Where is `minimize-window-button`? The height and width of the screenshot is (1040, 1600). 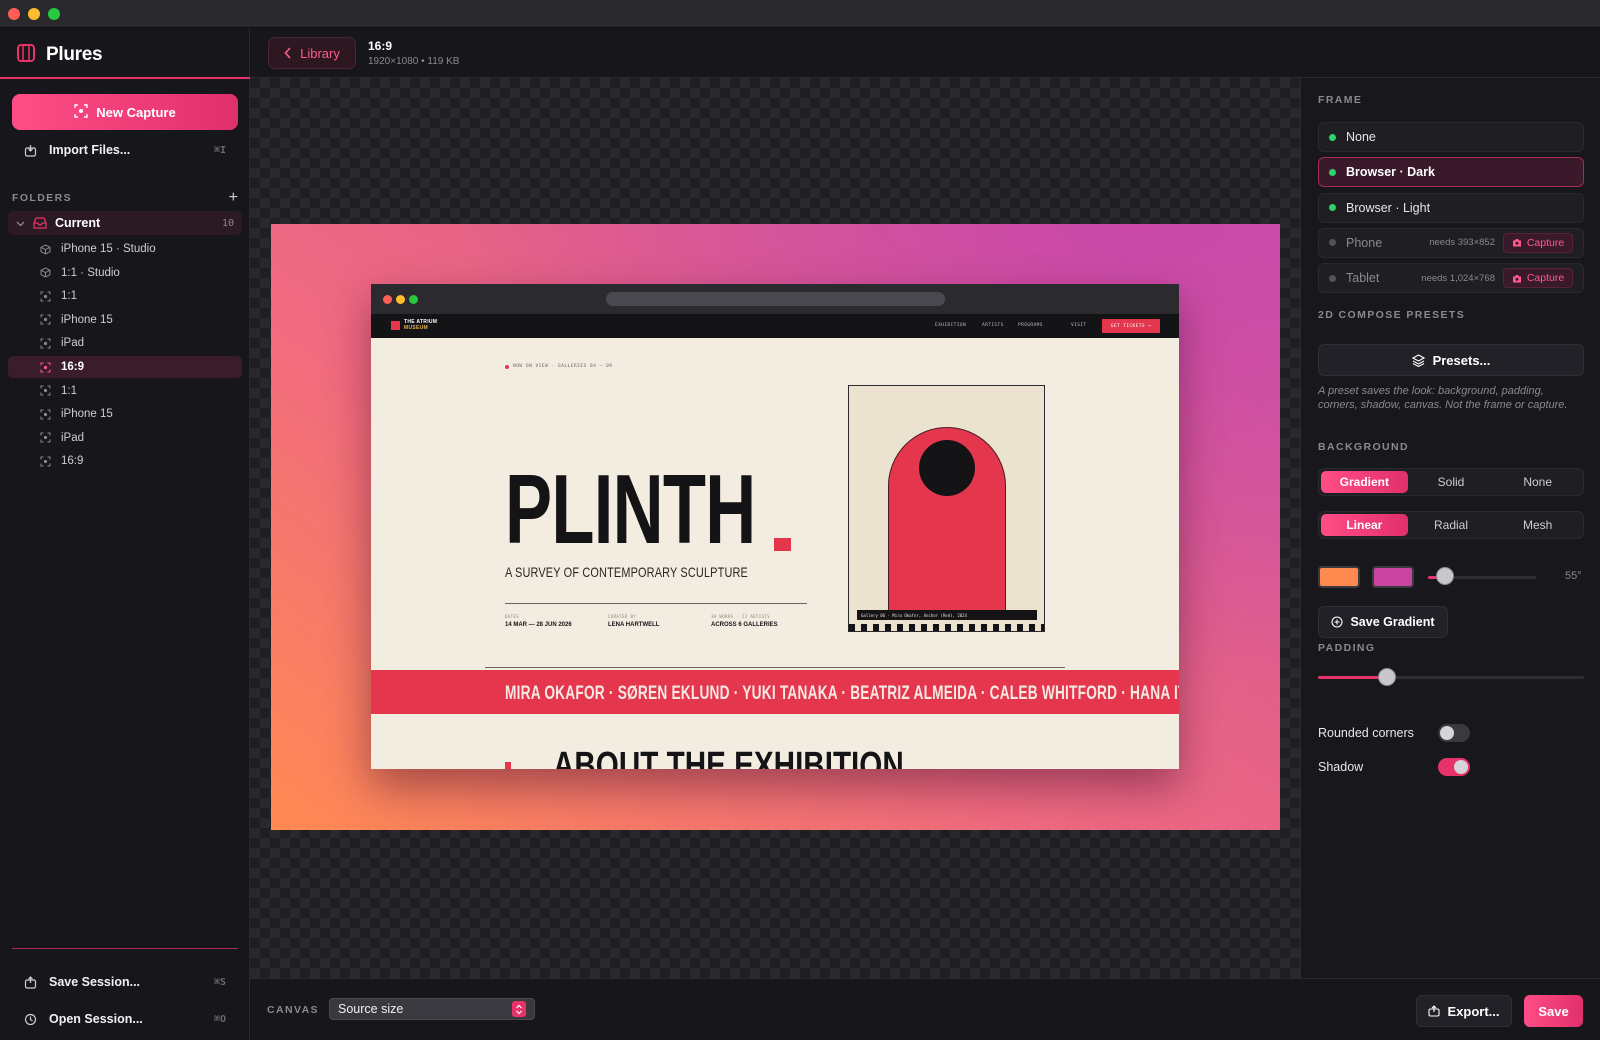 minimize-window-button is located at coordinates (34, 14).